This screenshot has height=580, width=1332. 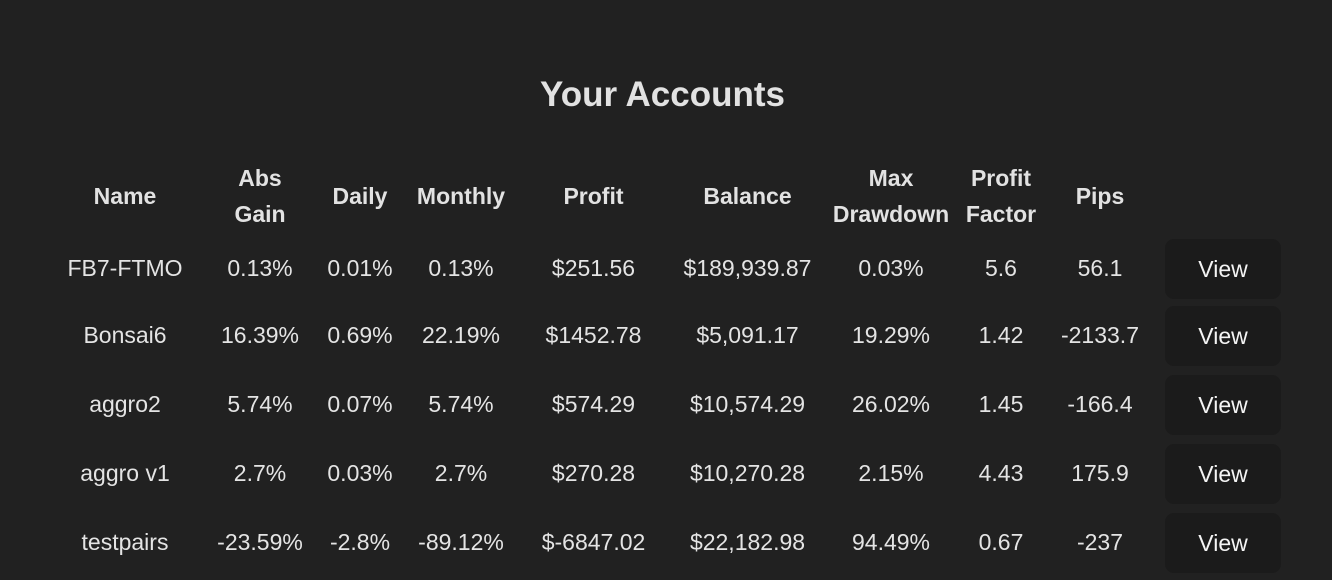 What do you see at coordinates (891, 268) in the screenshot?
I see `cell-max-drawdown: 0.03%` at bounding box center [891, 268].